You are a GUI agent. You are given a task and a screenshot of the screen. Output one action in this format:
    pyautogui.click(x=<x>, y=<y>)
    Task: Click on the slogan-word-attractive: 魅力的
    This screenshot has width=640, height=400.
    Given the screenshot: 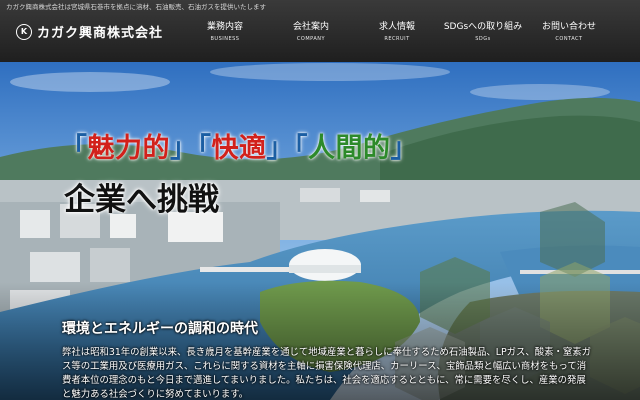 What is the action you would take?
    pyautogui.click(x=128, y=148)
    